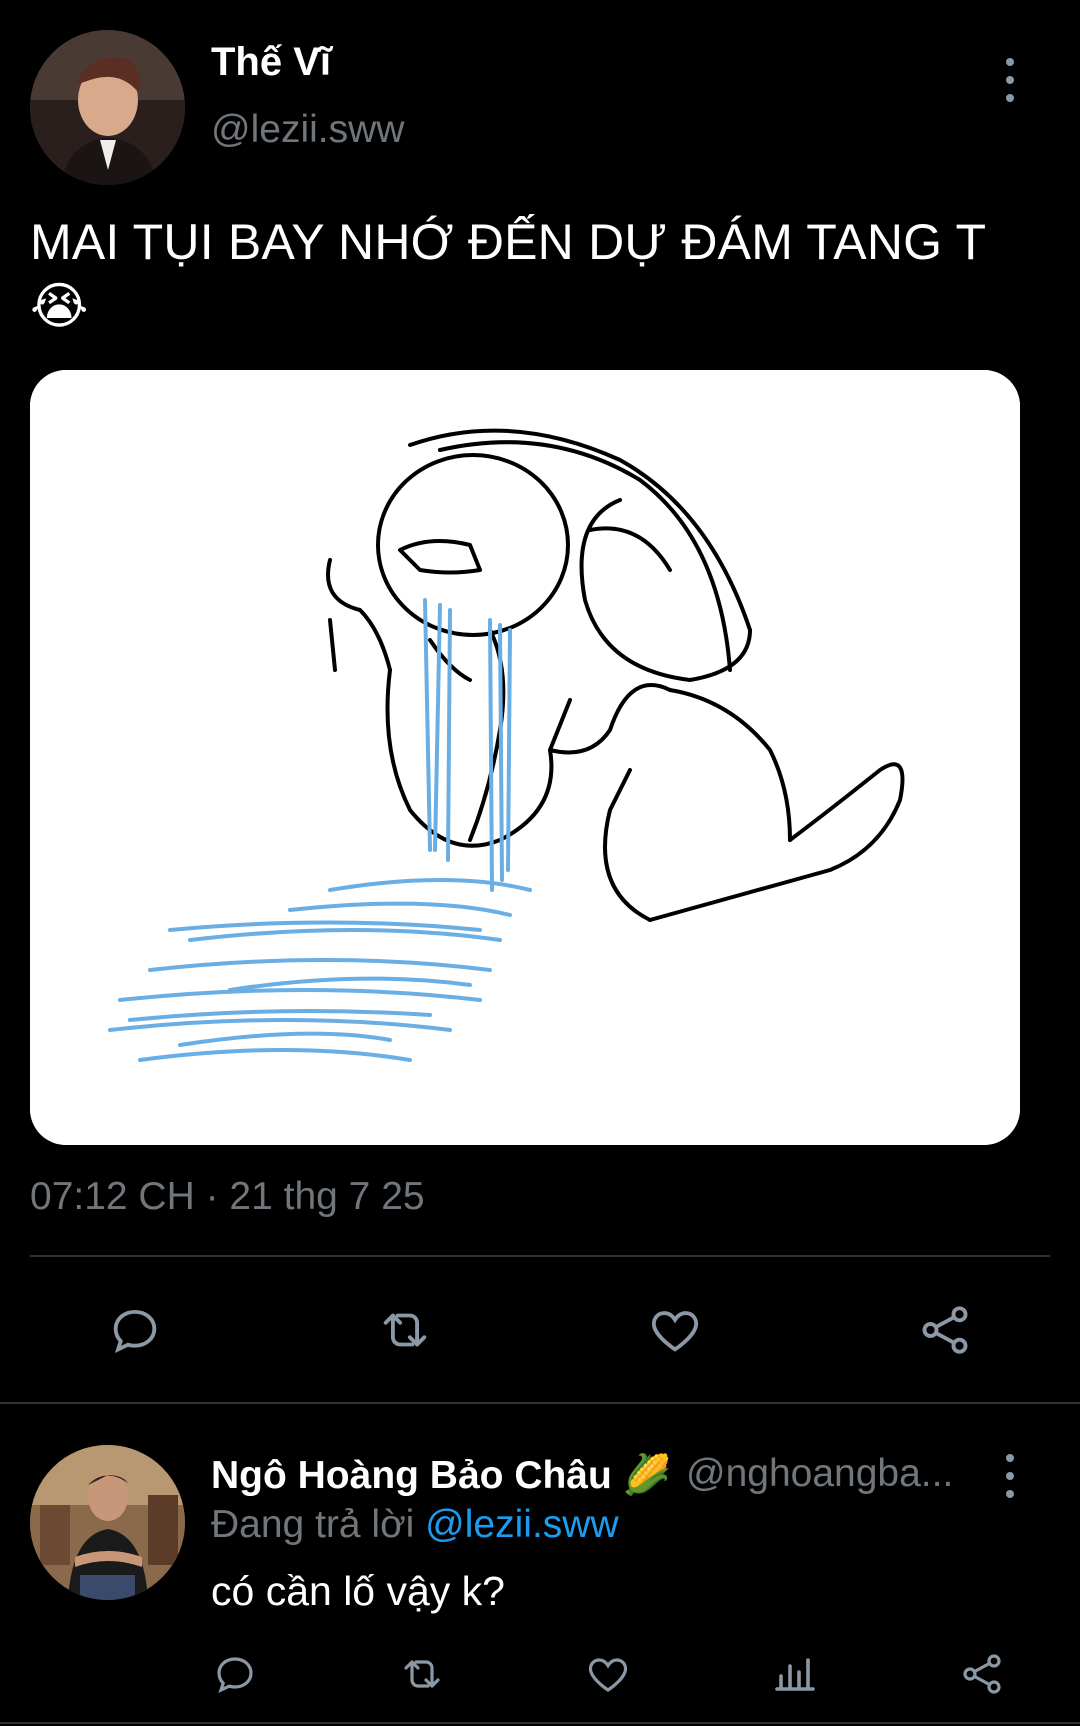  What do you see at coordinates (59, 306) in the screenshot?
I see `crying-emoji: 😭` at bounding box center [59, 306].